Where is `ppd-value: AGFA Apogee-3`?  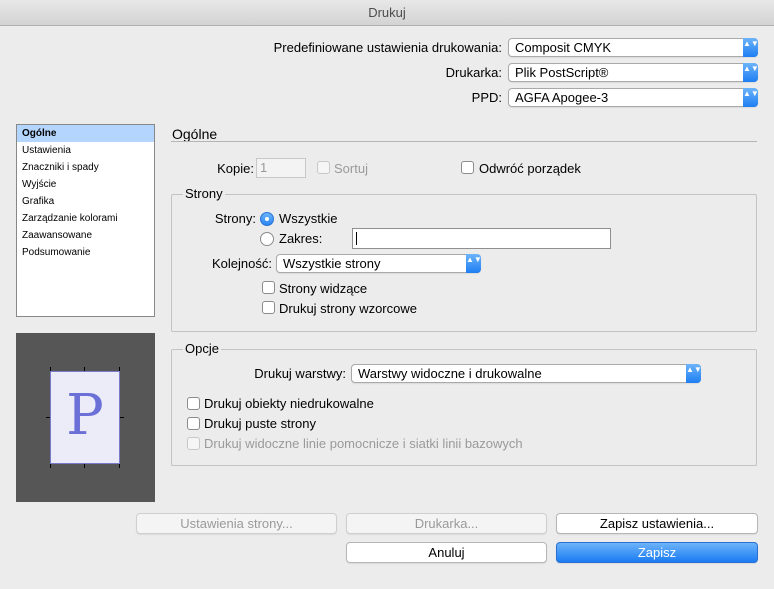
ppd-value: AGFA Apogee-3 is located at coordinates (562, 97).